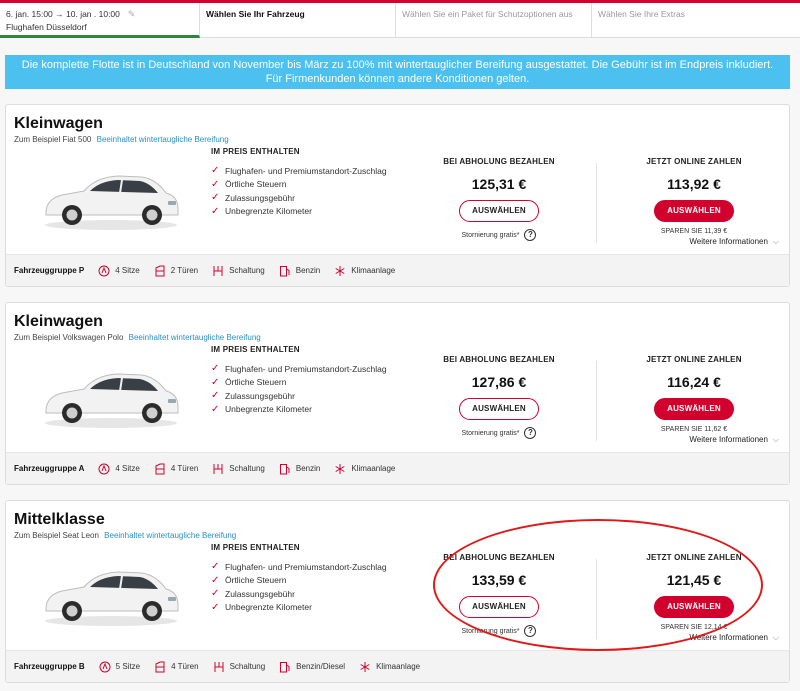 This screenshot has width=800, height=691. What do you see at coordinates (53, 139) in the screenshot?
I see `vehicle-example-text: Zum Beispiel Fiat 500` at bounding box center [53, 139].